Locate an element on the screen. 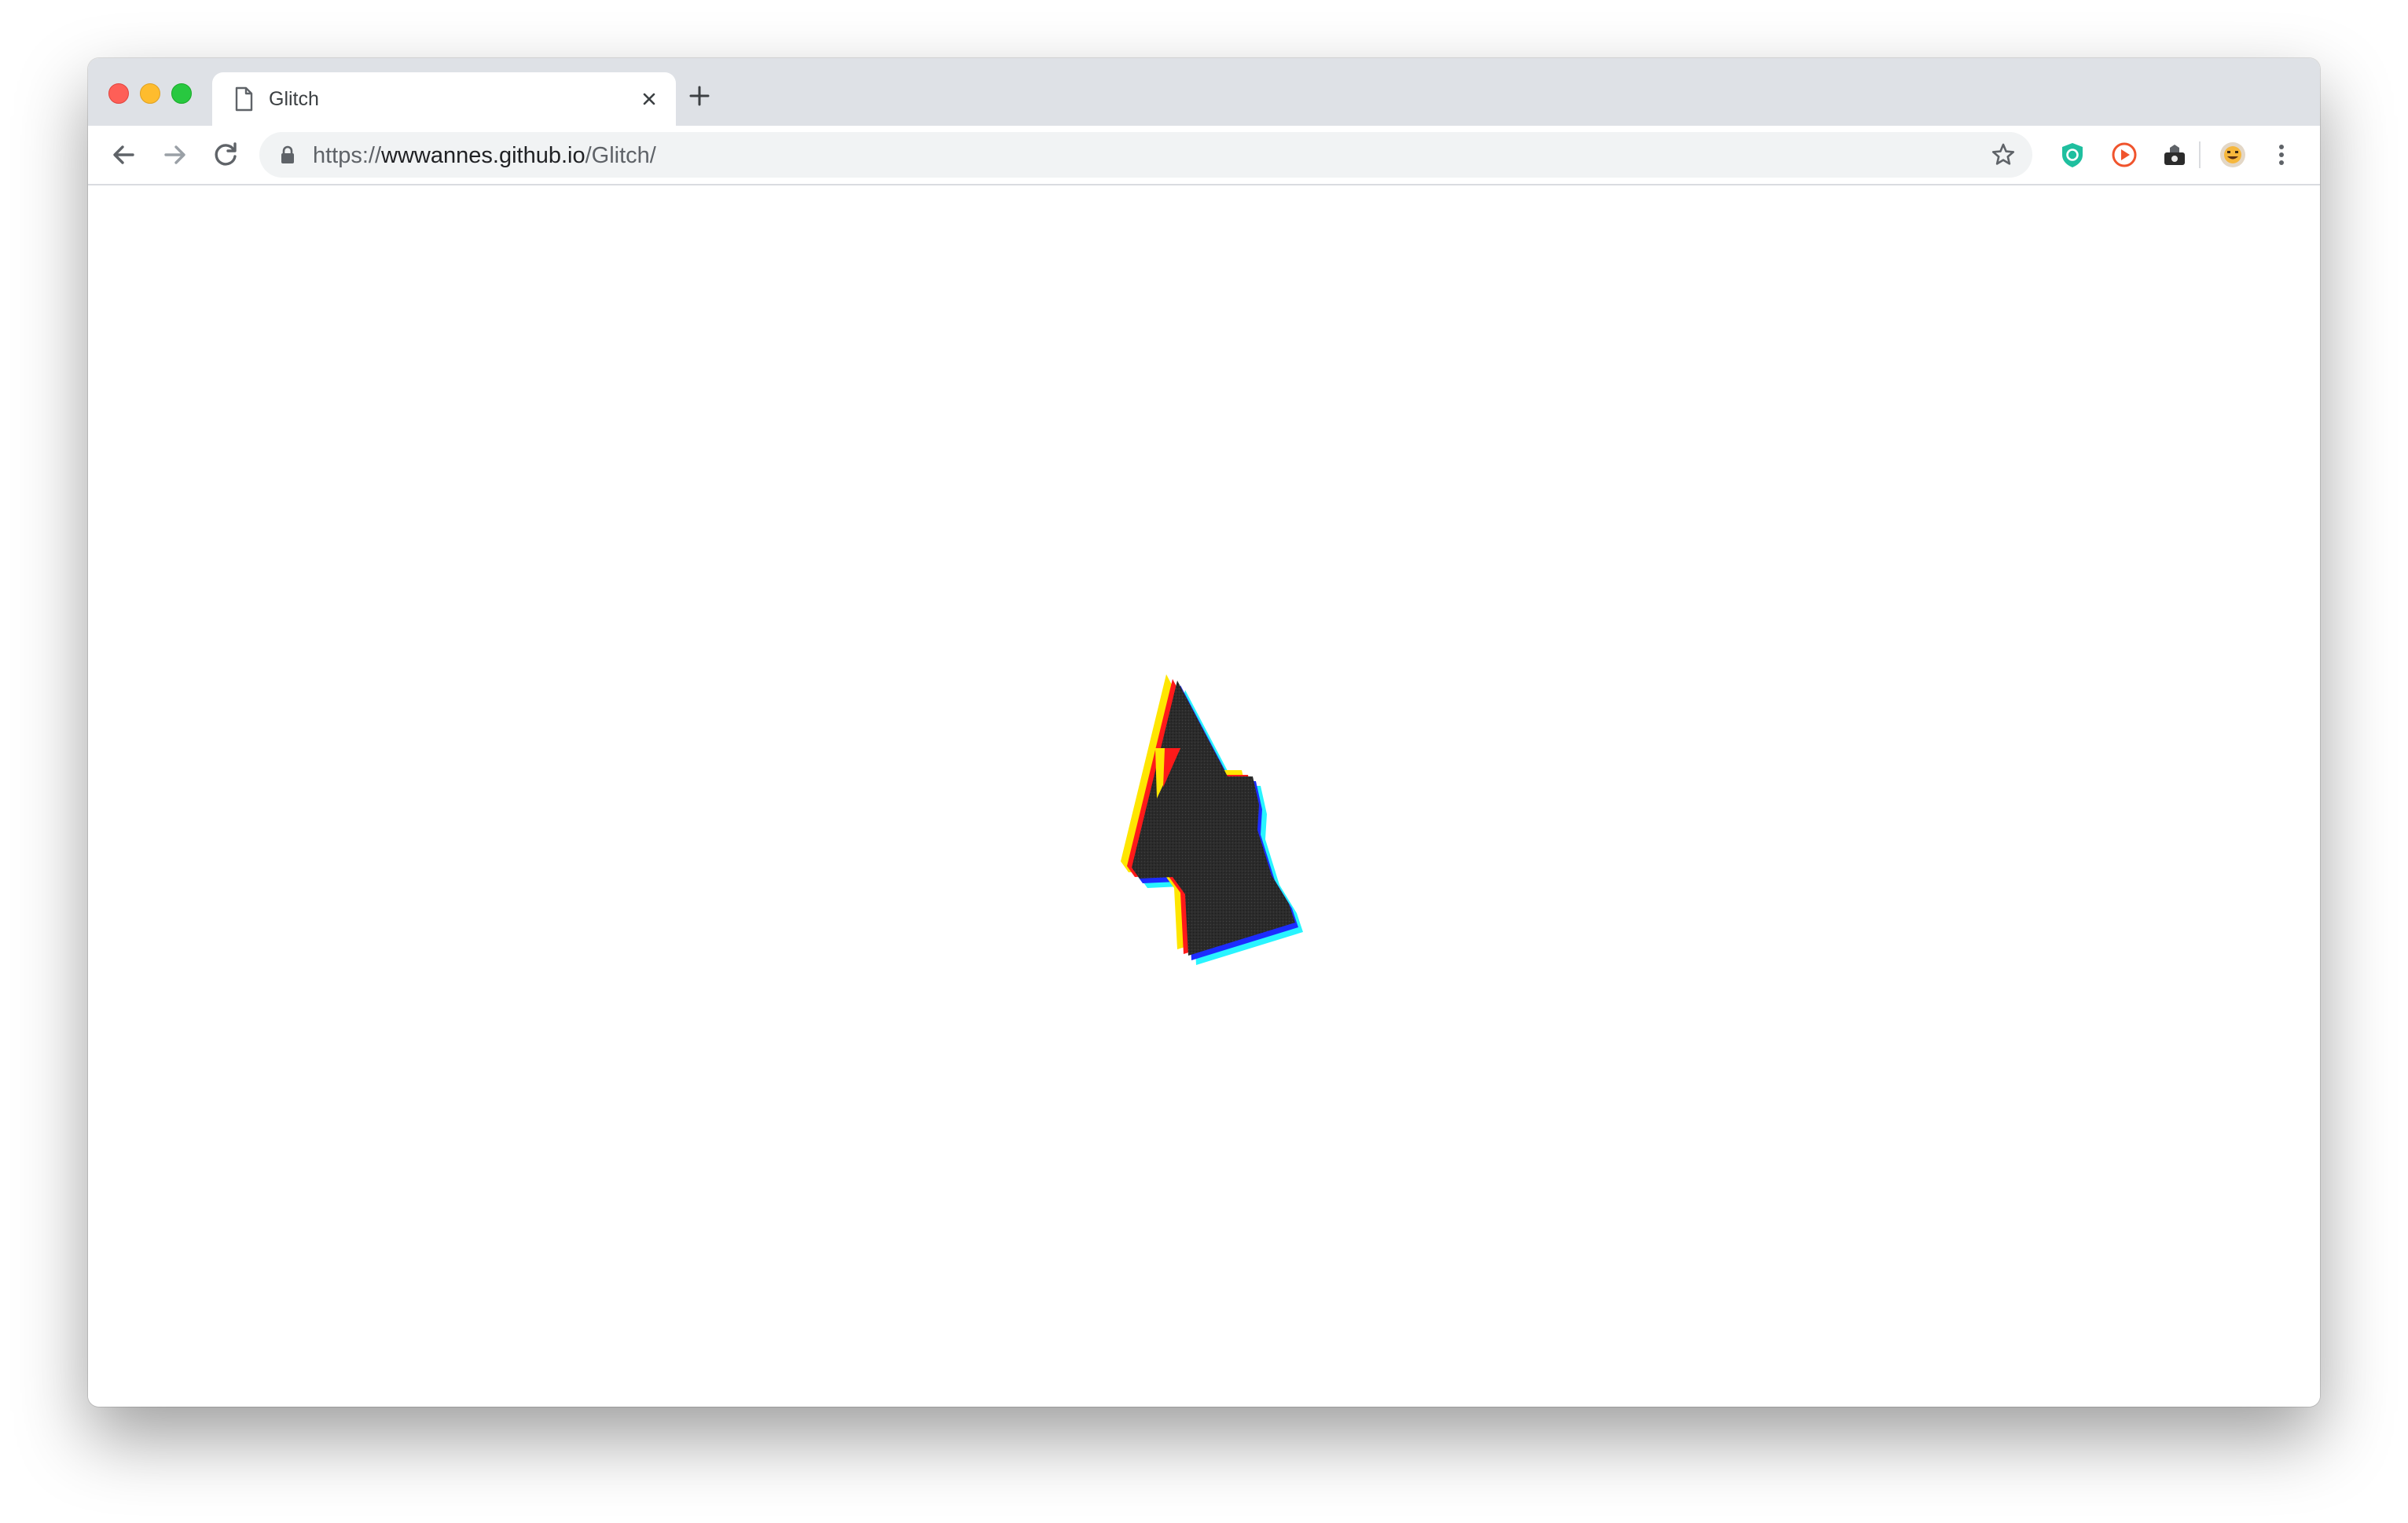  back-arrow-icon is located at coordinates (123, 154).